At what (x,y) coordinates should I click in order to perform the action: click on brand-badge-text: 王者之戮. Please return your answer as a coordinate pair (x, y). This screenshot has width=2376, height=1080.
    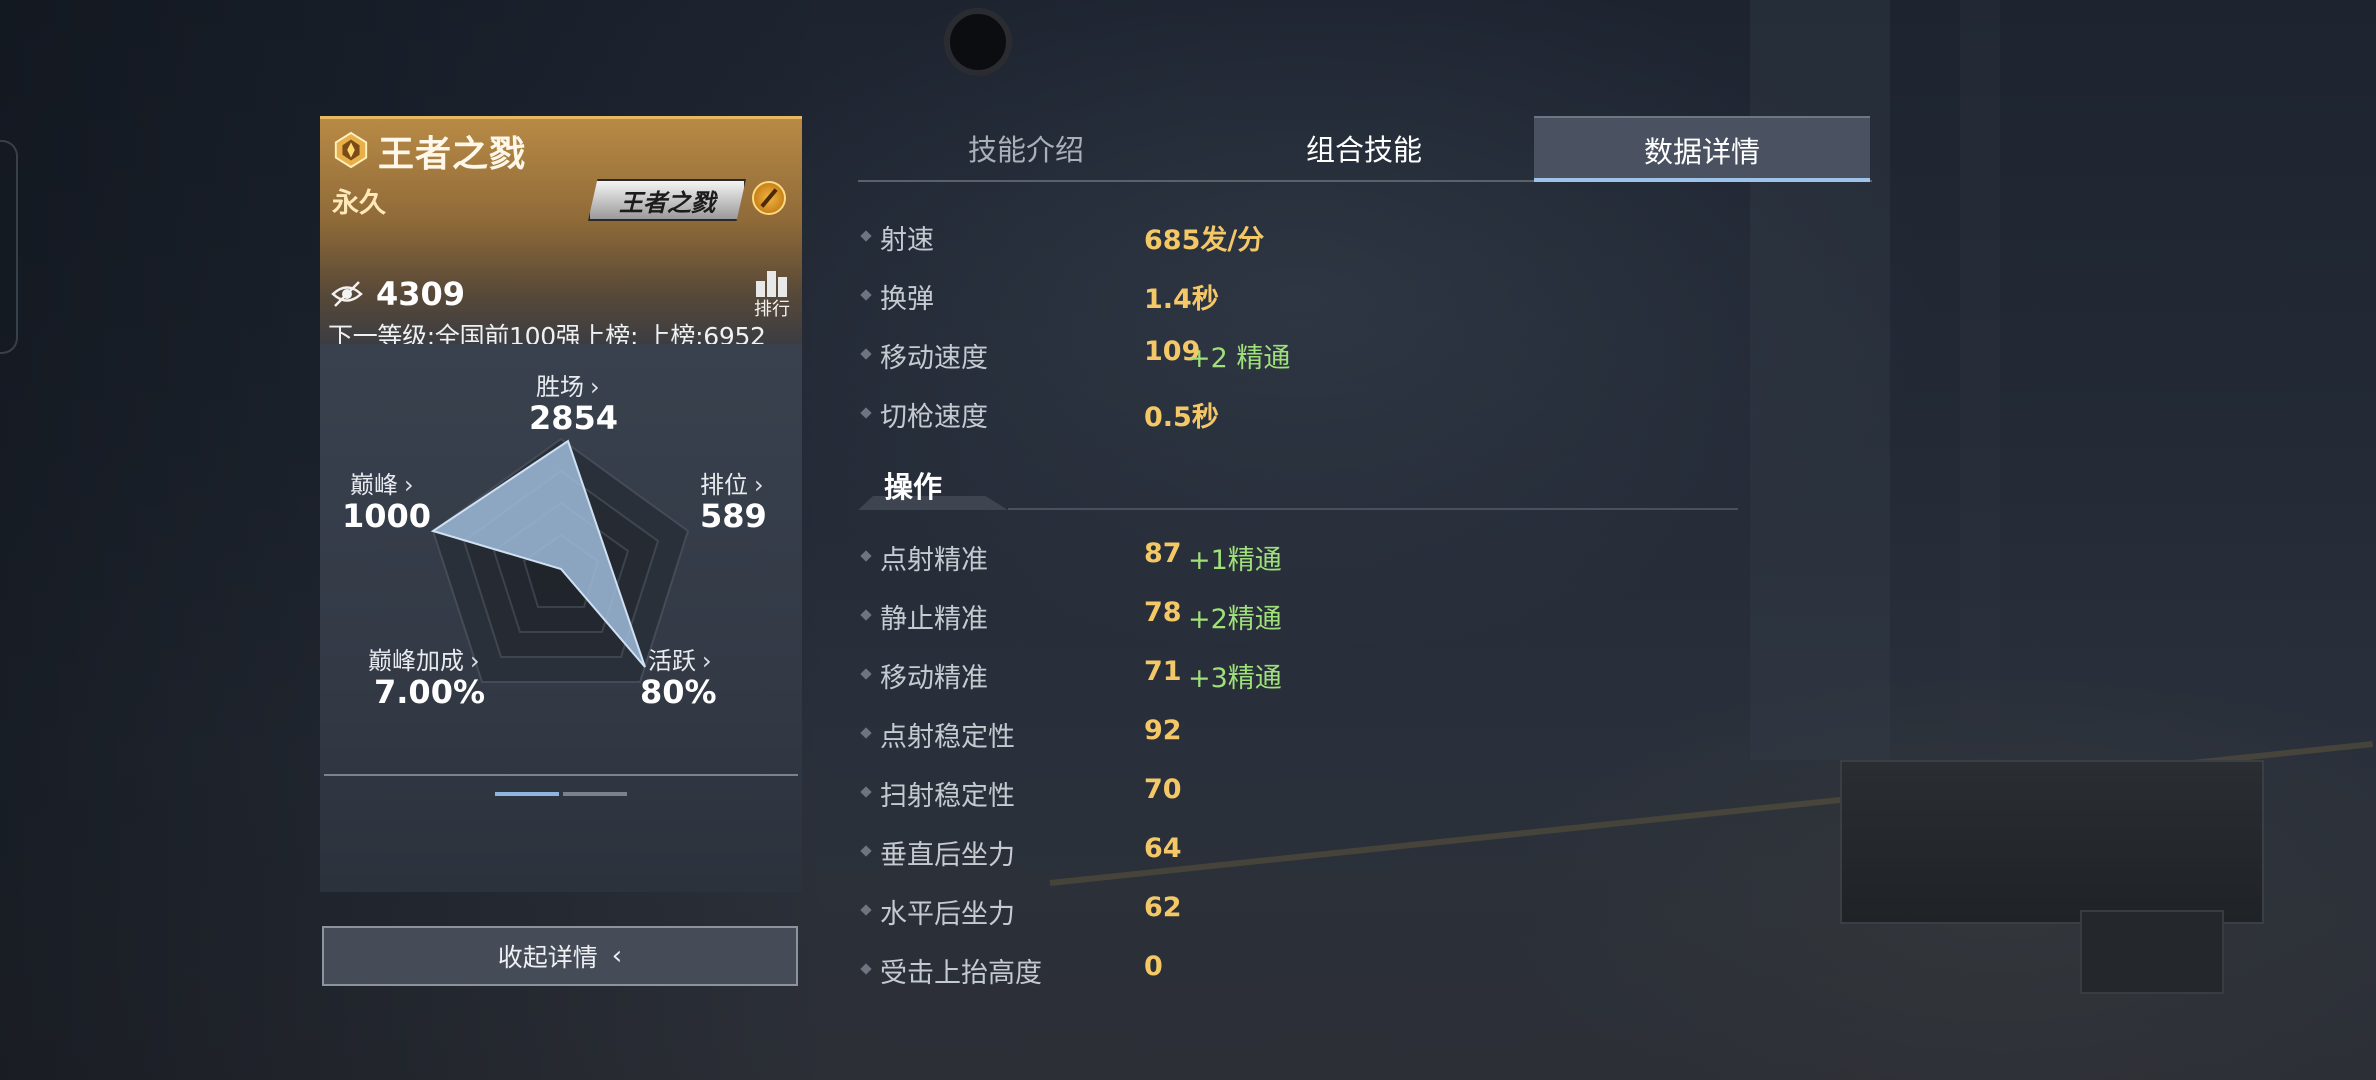
    Looking at the image, I should click on (667, 202).